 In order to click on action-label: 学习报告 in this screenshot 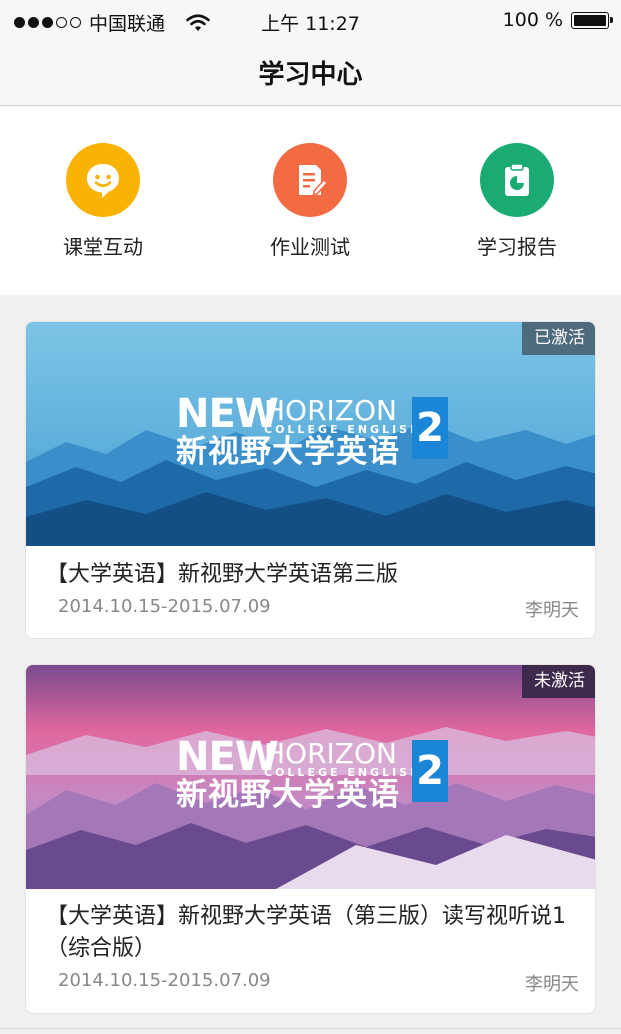, I will do `click(517, 247)`.